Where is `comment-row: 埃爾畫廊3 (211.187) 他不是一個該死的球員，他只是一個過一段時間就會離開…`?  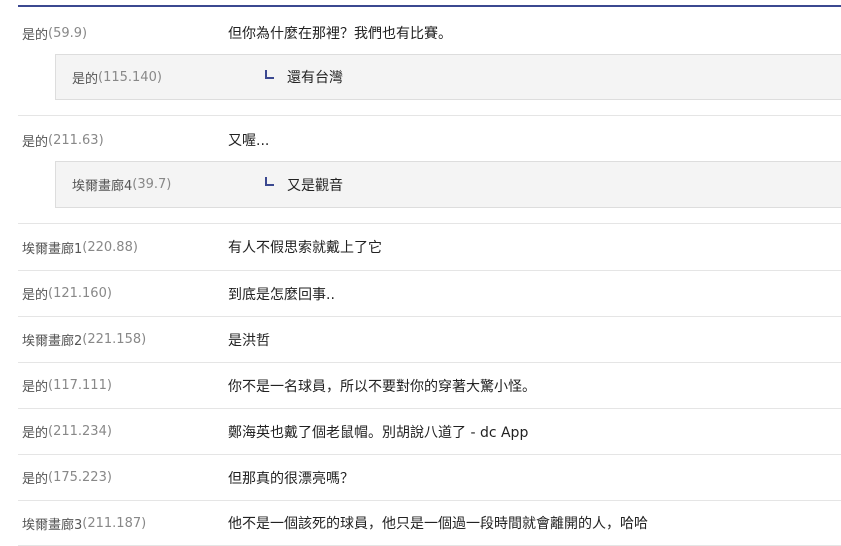
comment-row: 埃爾畫廊3 (211.187) 他不是一個該死的球員，他只是一個過一段時間就會離開… is located at coordinates (429, 523).